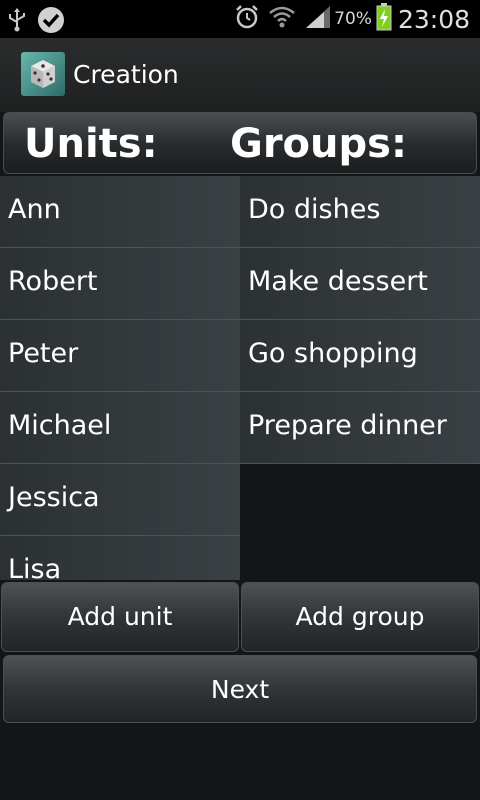 The image size is (480, 800). I want to click on next-label: Next, so click(240, 689).